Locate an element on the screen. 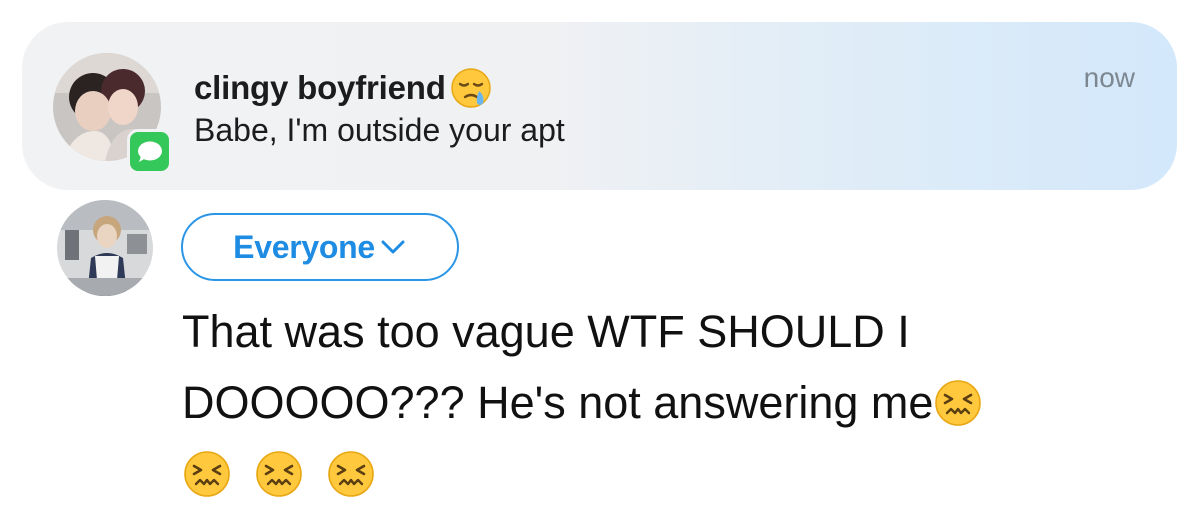  audience-selector-button: Everyone is located at coordinates (320, 247).